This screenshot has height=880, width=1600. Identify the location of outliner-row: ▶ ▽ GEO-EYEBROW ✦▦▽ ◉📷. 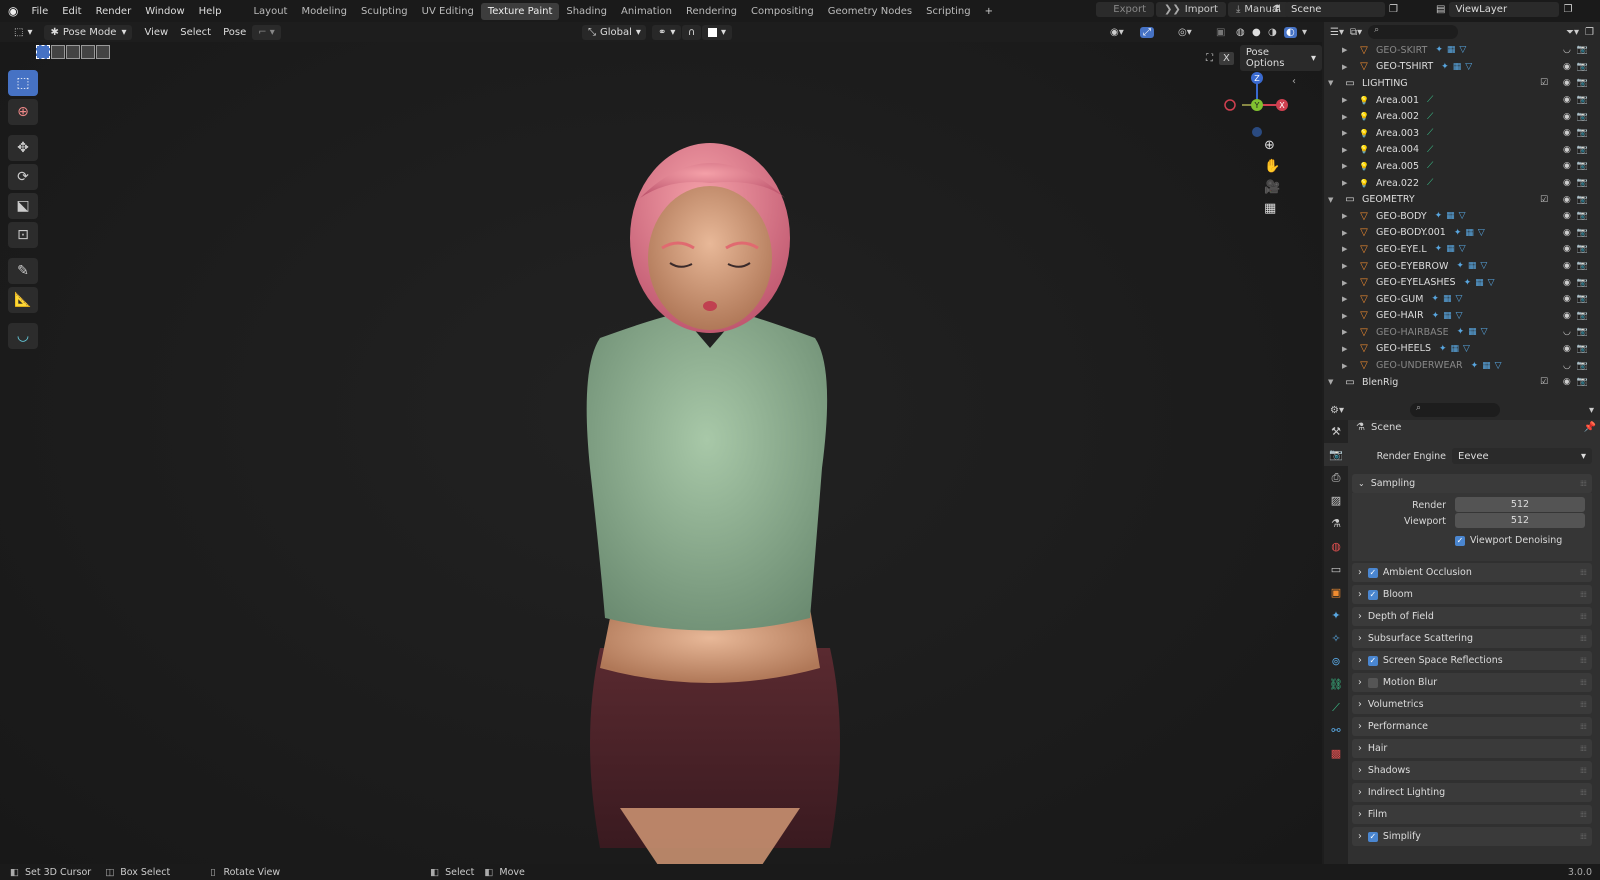
(1462, 266).